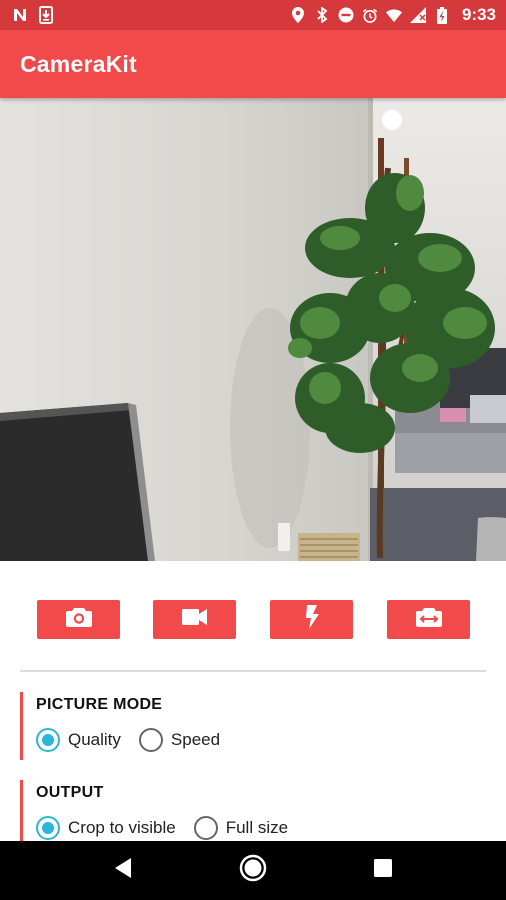  What do you see at coordinates (478, 14) in the screenshot?
I see `status-time: 9:33` at bounding box center [478, 14].